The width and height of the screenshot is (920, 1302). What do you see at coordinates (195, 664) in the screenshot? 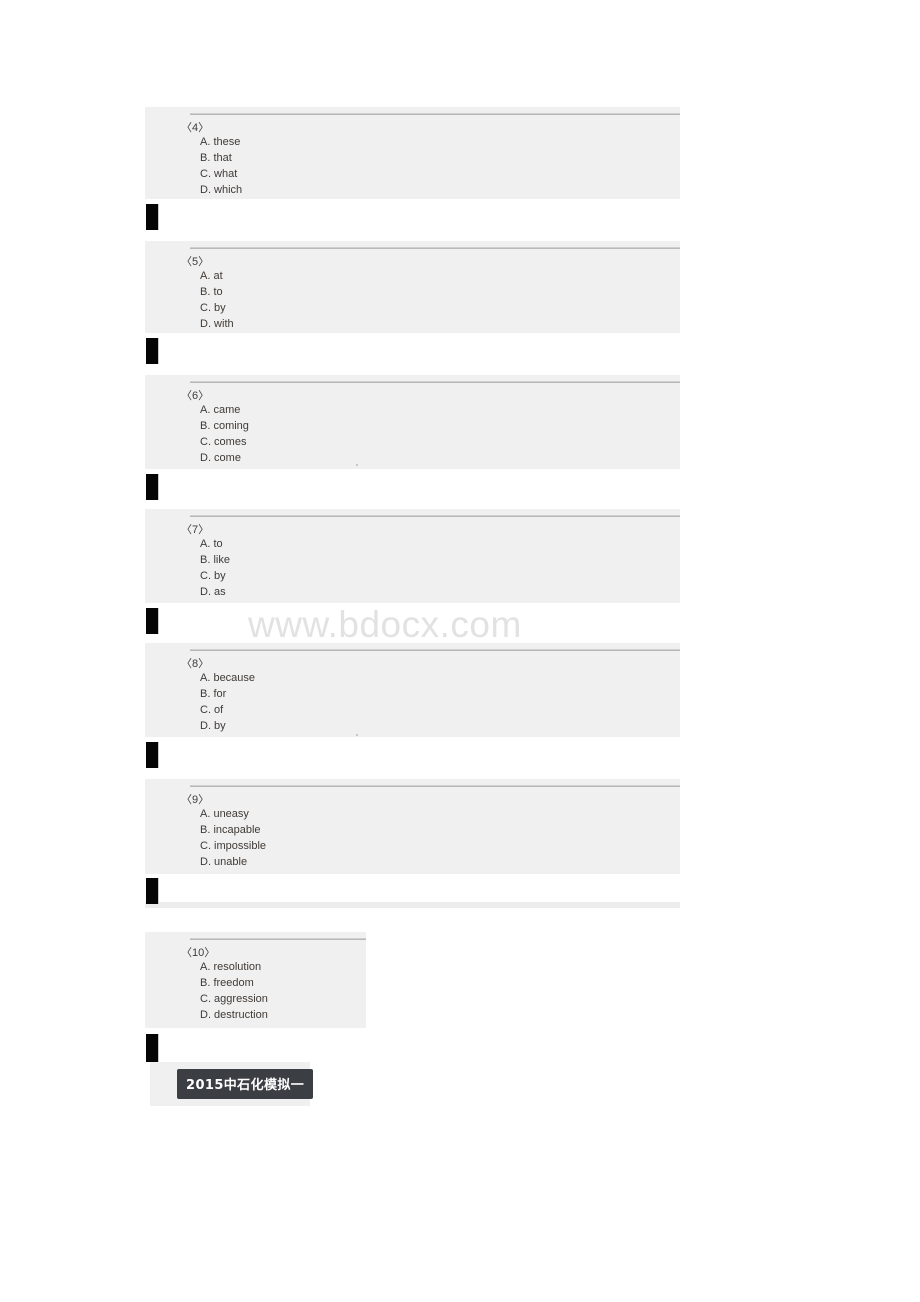
I see `question-number: 〈8〉` at bounding box center [195, 664].